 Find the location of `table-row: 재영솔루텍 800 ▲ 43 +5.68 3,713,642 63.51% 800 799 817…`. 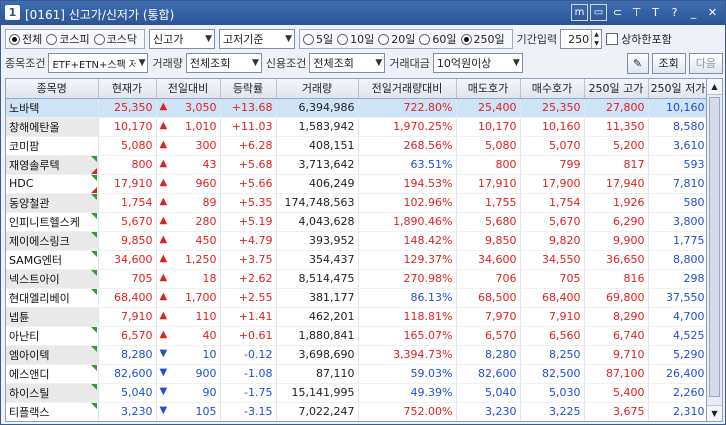

table-row: 재영솔루텍 800 ▲ 43 +5.68 3,713,642 63.51% 800 799 817… is located at coordinates (356, 165).